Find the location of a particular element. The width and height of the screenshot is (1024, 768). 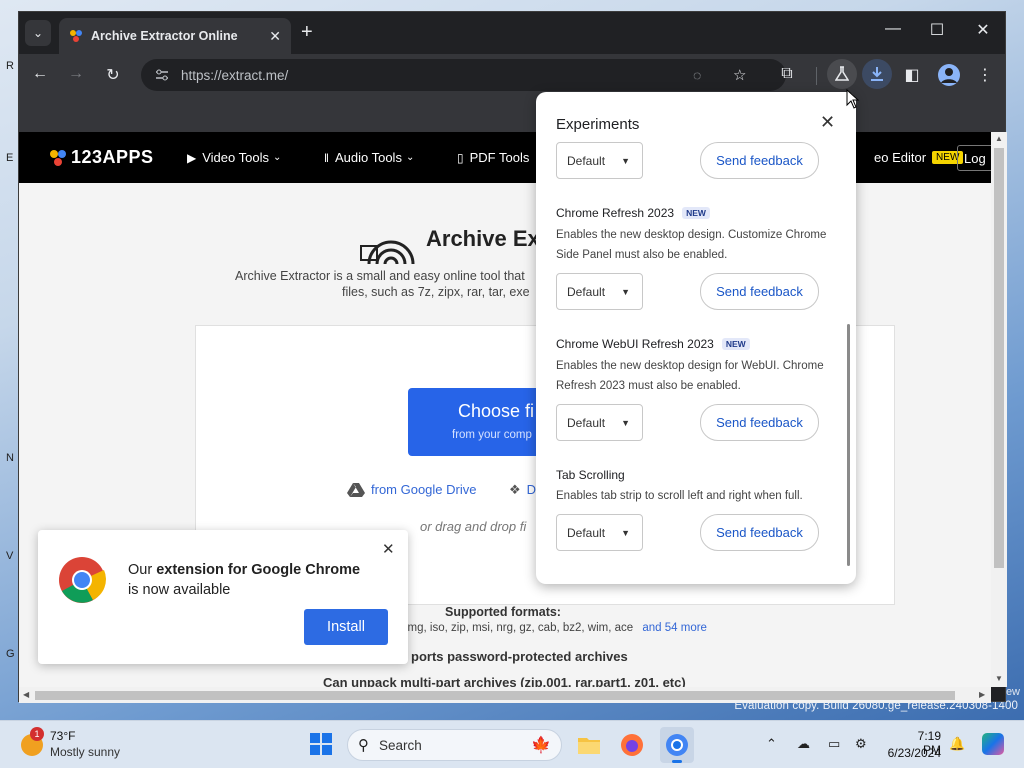

notification-bell-icon: 🔔 is located at coordinates (957, 744).